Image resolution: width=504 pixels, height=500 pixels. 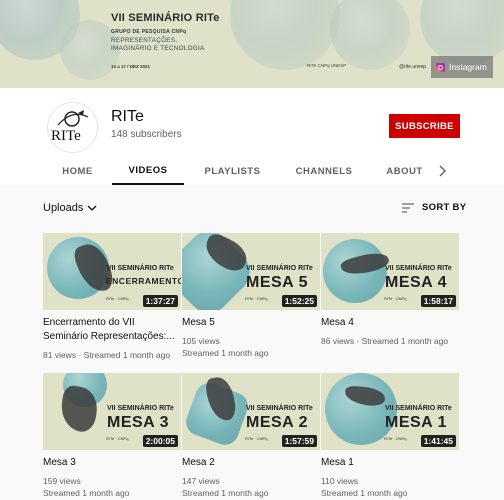 What do you see at coordinates (92, 208) in the screenshot?
I see `chevron-down-icon` at bounding box center [92, 208].